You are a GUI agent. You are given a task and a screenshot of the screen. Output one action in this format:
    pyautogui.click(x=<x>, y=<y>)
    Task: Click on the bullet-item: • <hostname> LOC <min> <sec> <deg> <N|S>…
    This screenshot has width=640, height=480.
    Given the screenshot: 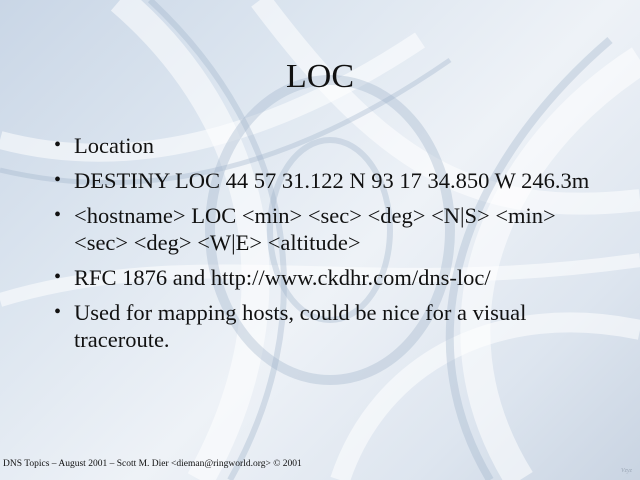 What is the action you would take?
    pyautogui.click(x=332, y=229)
    